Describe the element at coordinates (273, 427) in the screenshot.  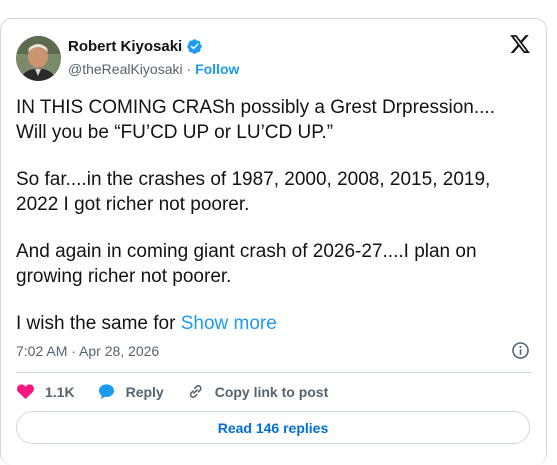
I see `read-replies-button: Read 146 replies` at that location.